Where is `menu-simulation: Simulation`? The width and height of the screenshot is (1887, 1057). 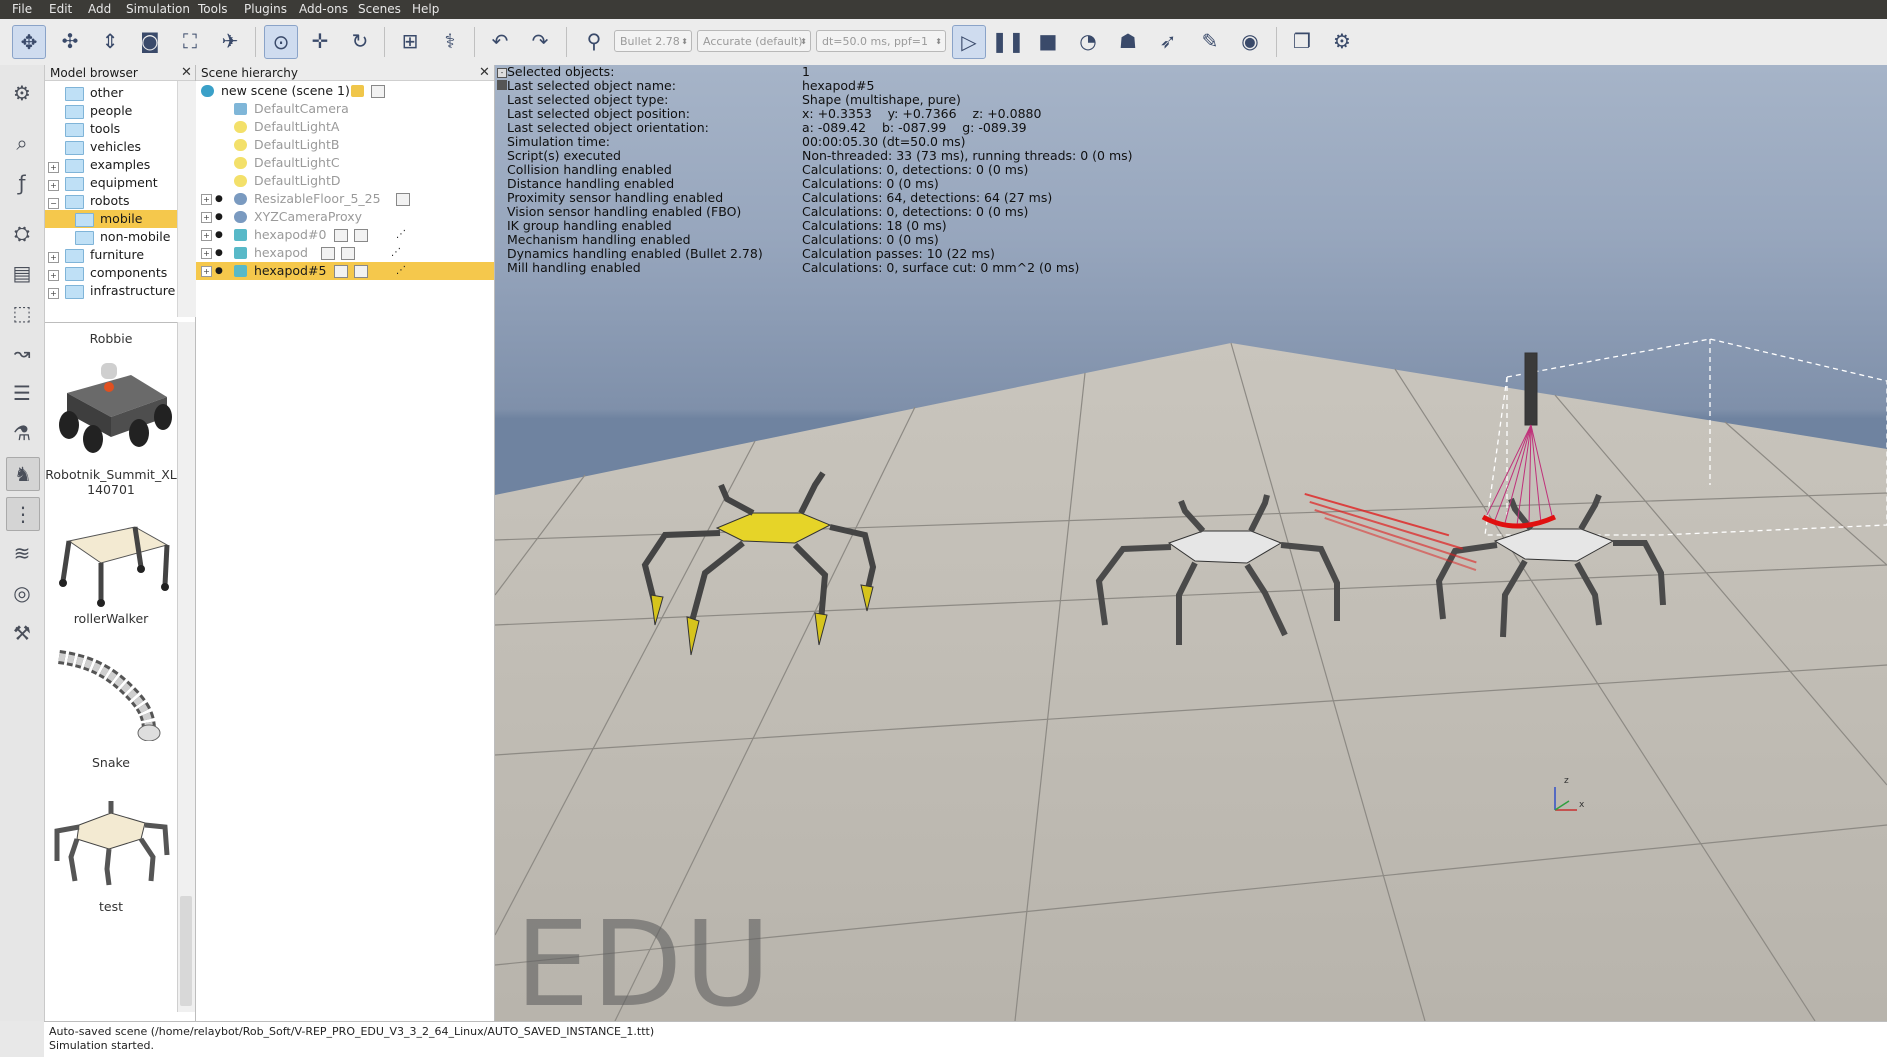
menu-simulation: Simulation is located at coordinates (158, 9).